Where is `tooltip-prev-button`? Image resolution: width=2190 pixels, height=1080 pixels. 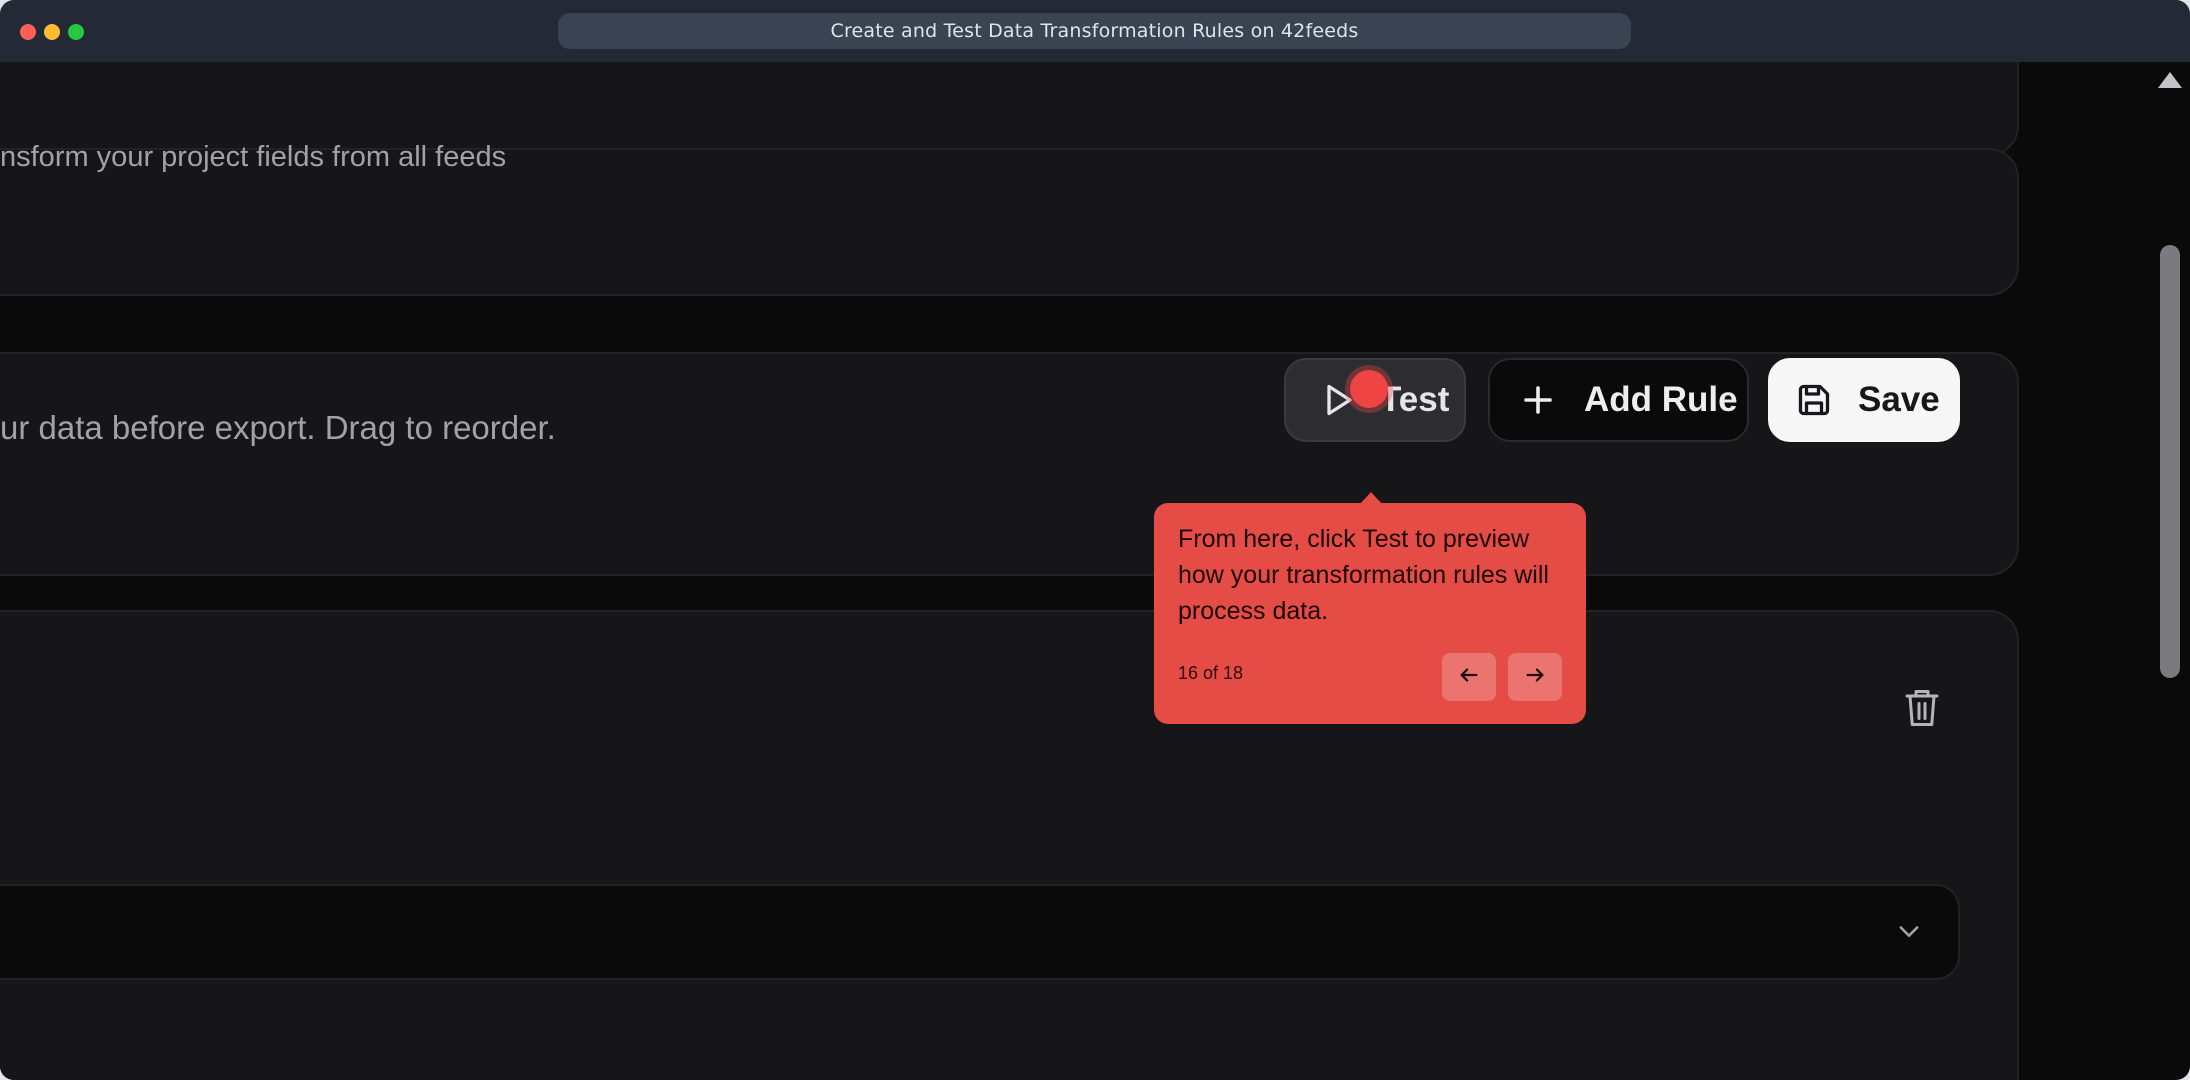 tooltip-prev-button is located at coordinates (1469, 677).